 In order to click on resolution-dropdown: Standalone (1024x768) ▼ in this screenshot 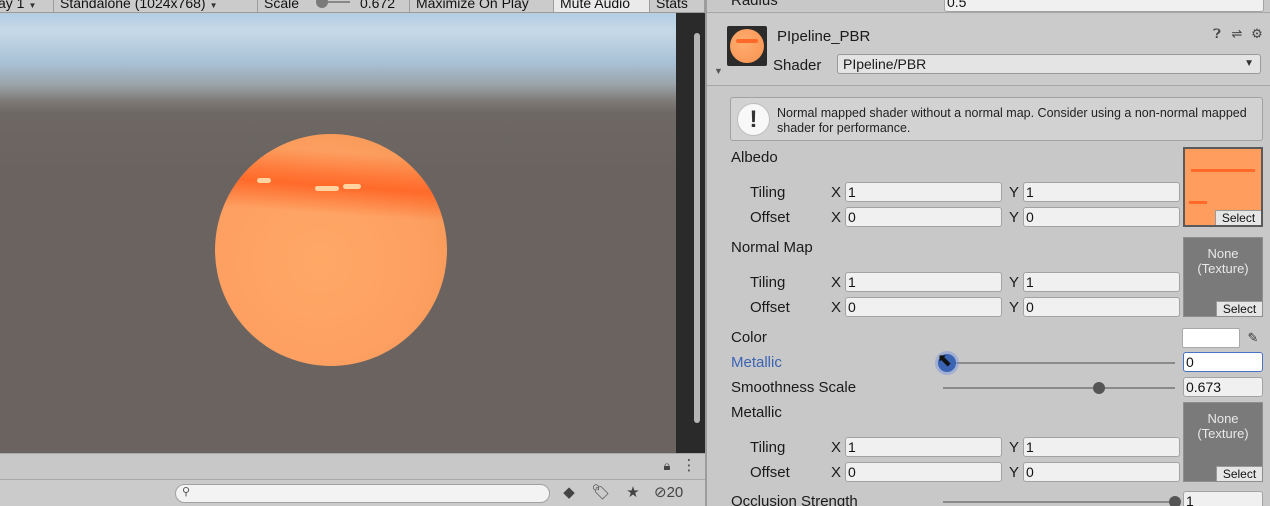, I will do `click(156, 6)`.